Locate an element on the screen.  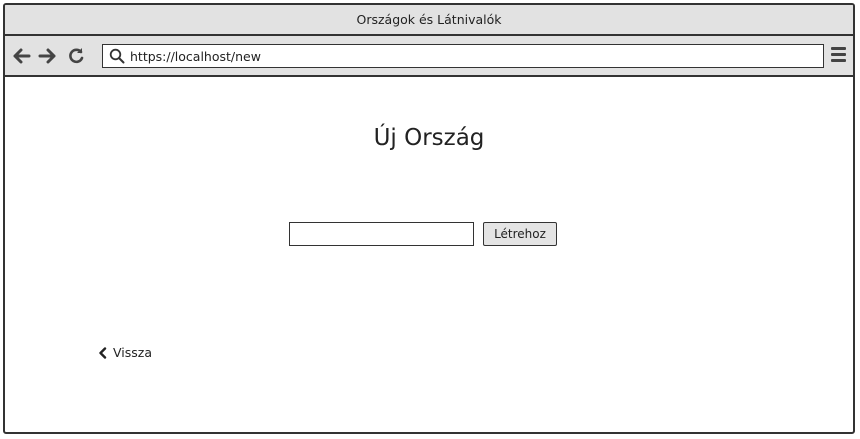
window-title: Országok és Látnivalók is located at coordinates (429, 19).